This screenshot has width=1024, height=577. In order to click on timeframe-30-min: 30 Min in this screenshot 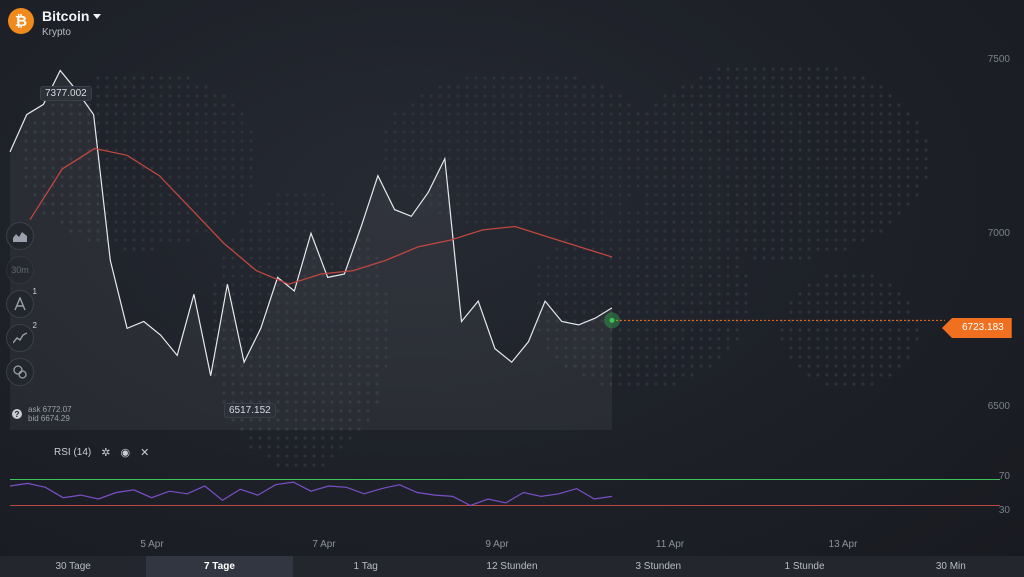, I will do `click(951, 566)`.